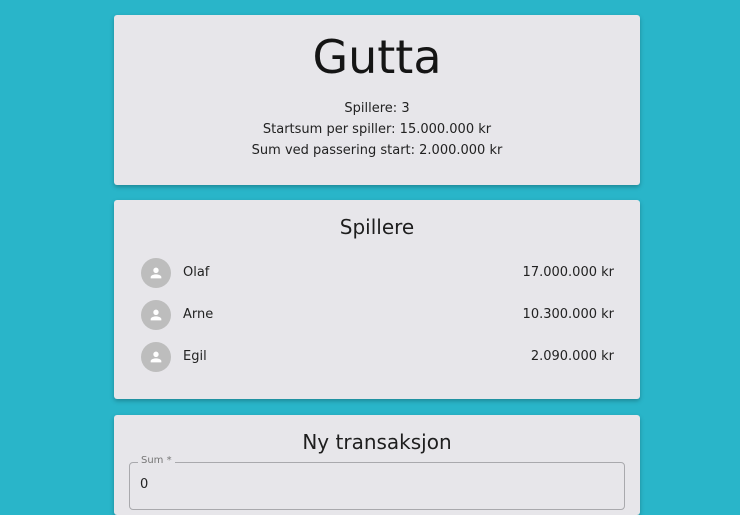  I want to click on sum-field: Sum *, so click(377, 482).